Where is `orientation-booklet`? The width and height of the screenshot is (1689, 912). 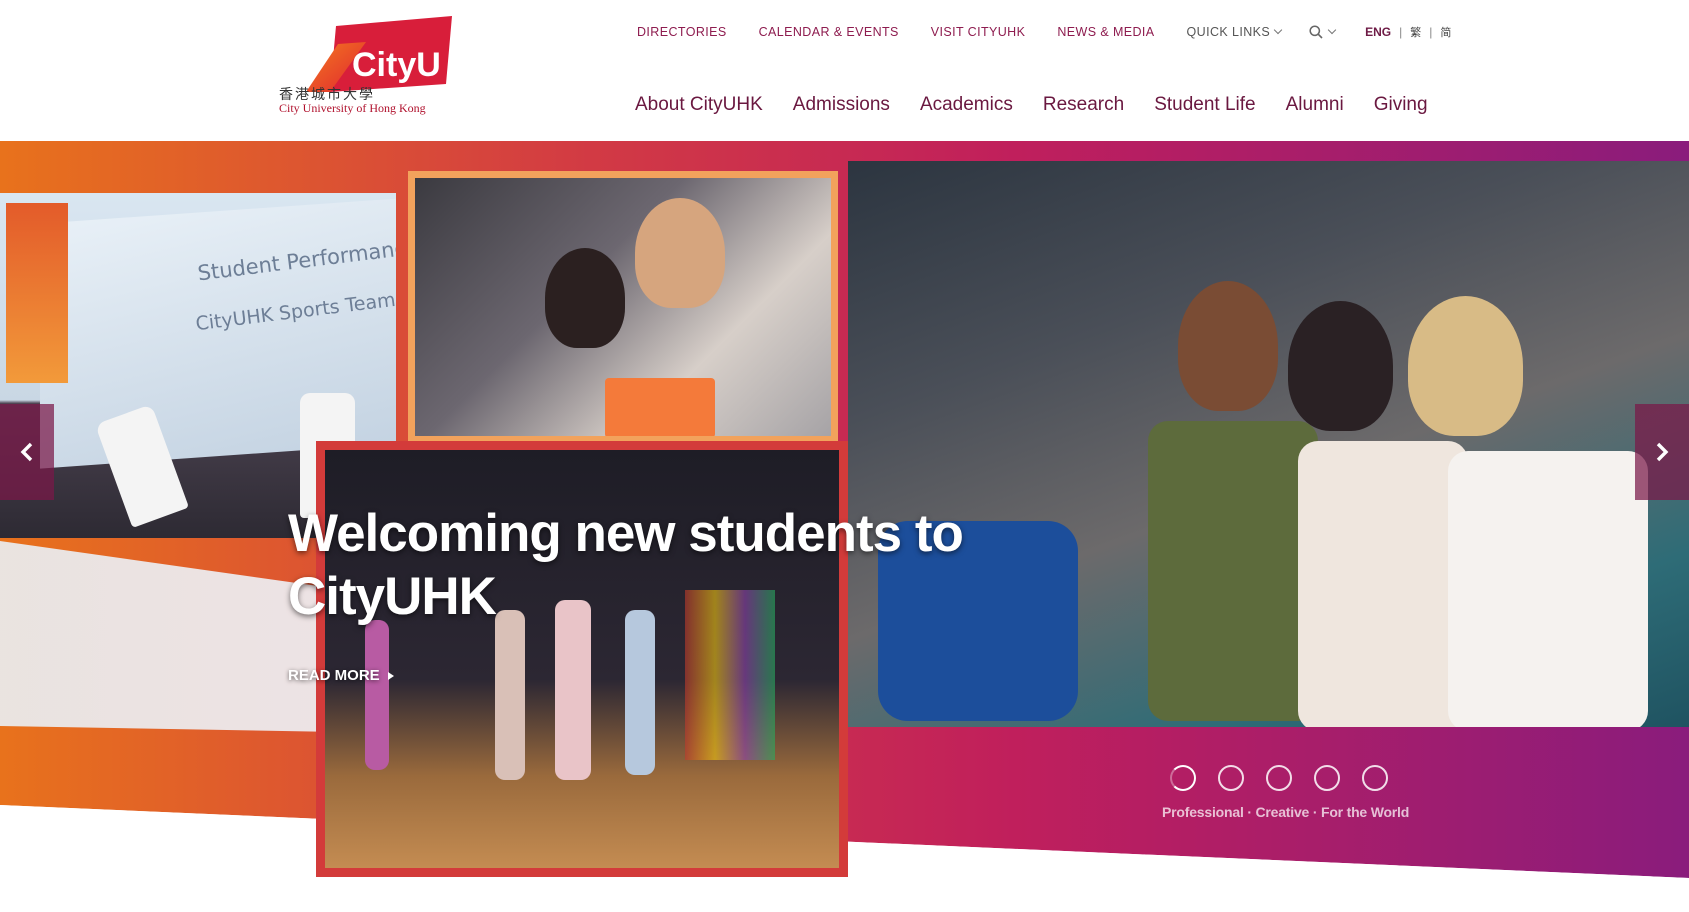
orientation-booklet is located at coordinates (660, 407).